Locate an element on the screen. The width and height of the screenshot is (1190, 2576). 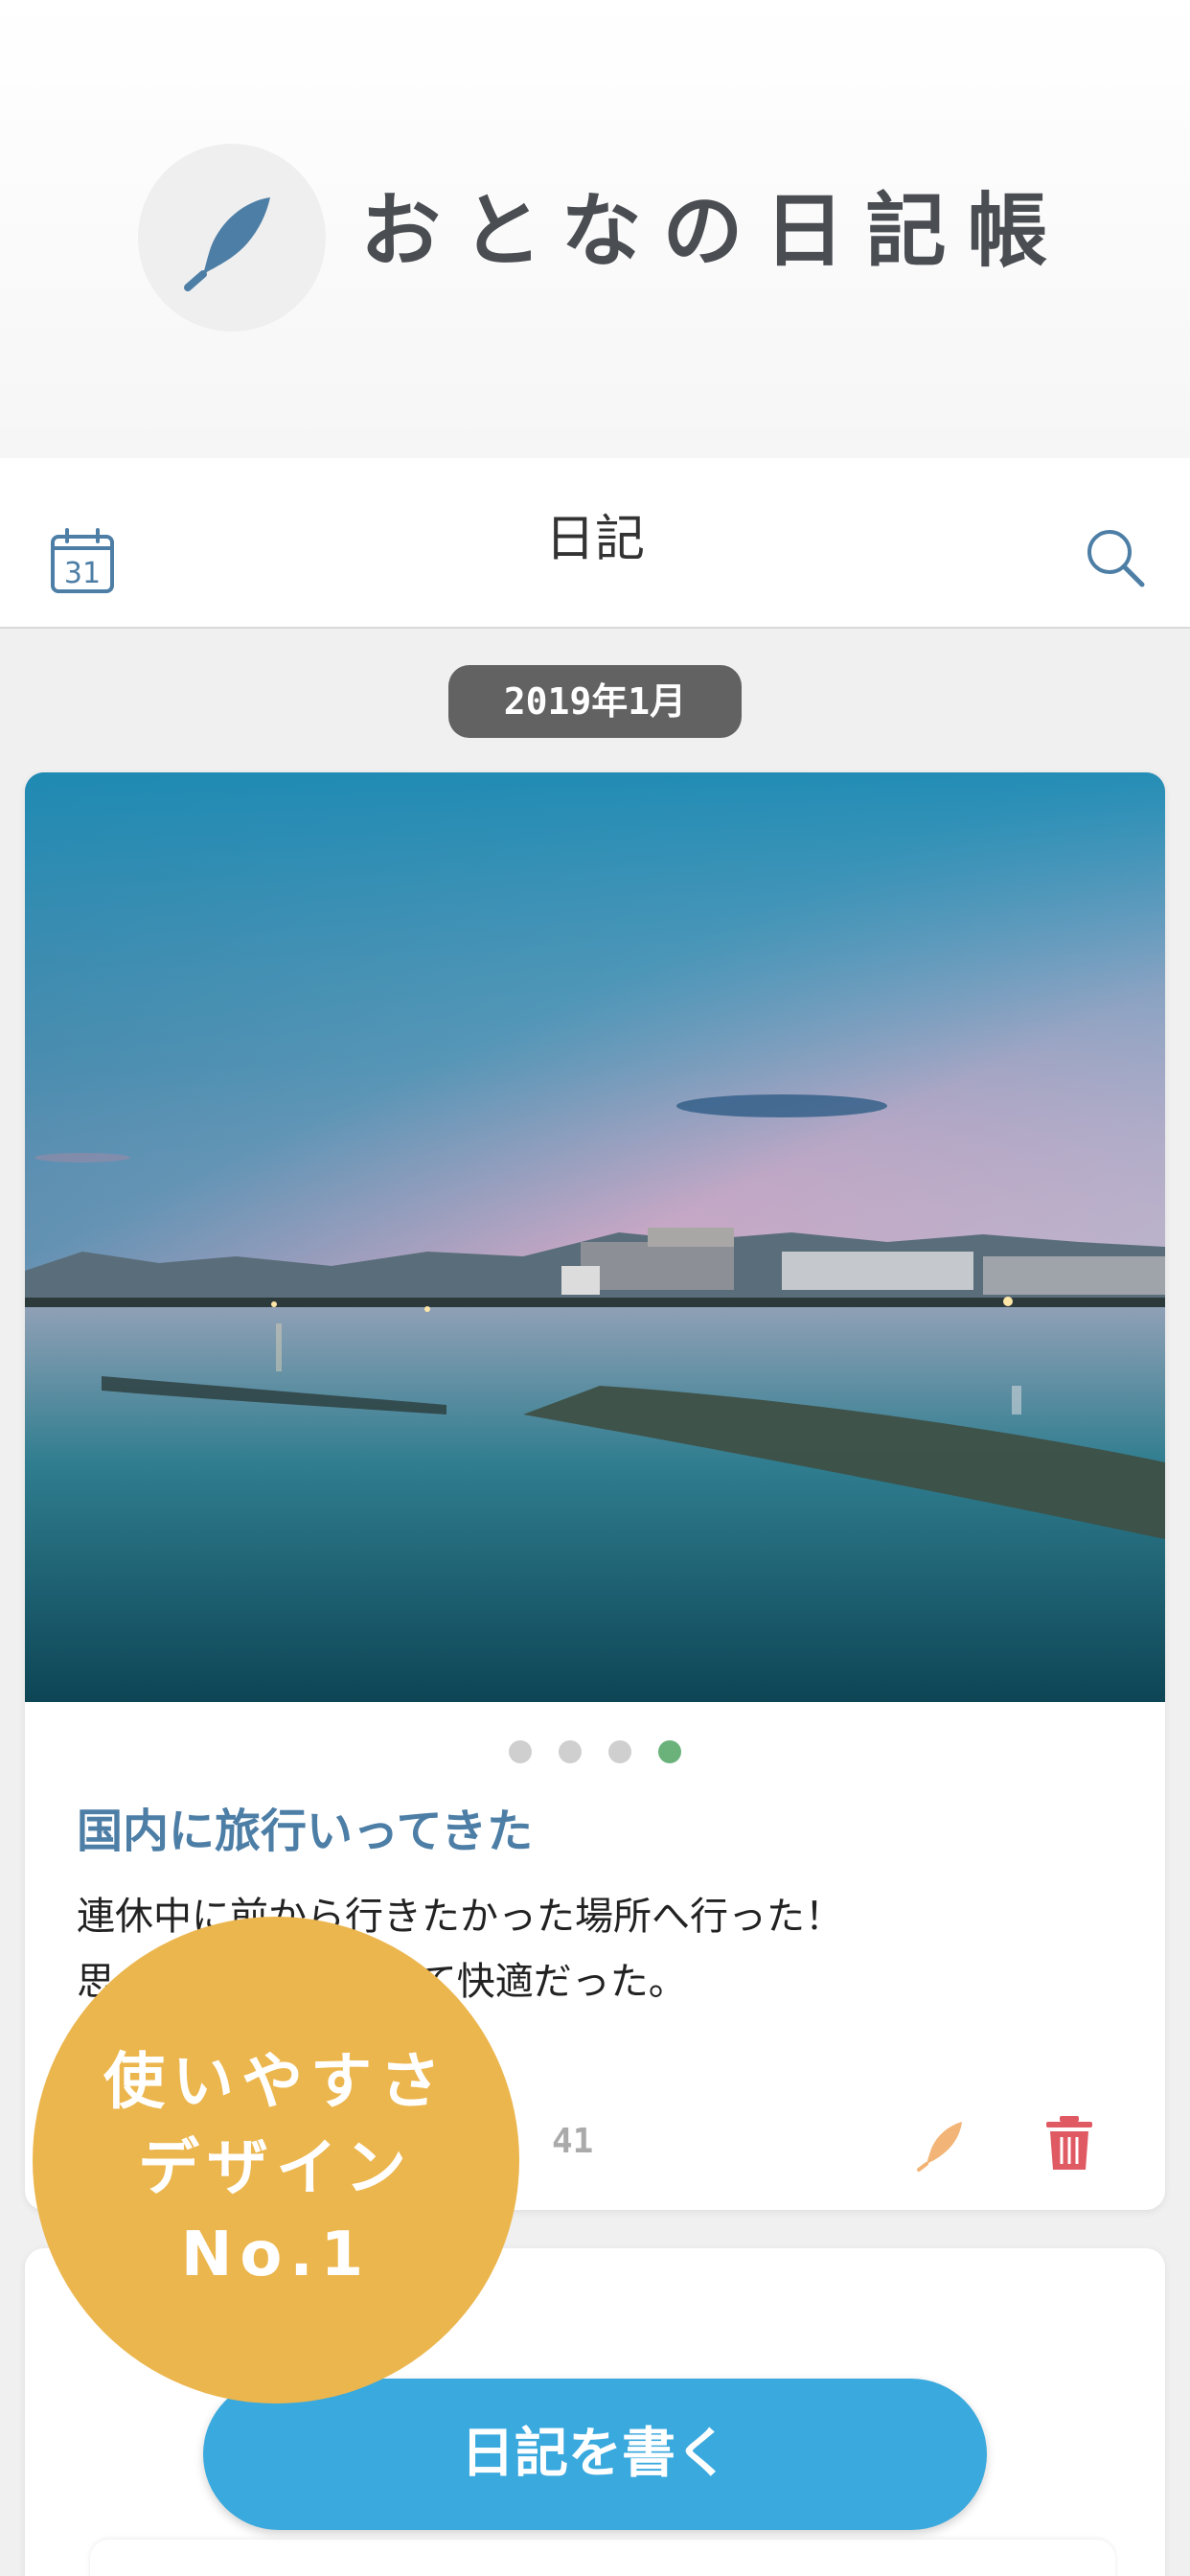
write-diary-button: 日記を書く is located at coordinates (595, 2454).